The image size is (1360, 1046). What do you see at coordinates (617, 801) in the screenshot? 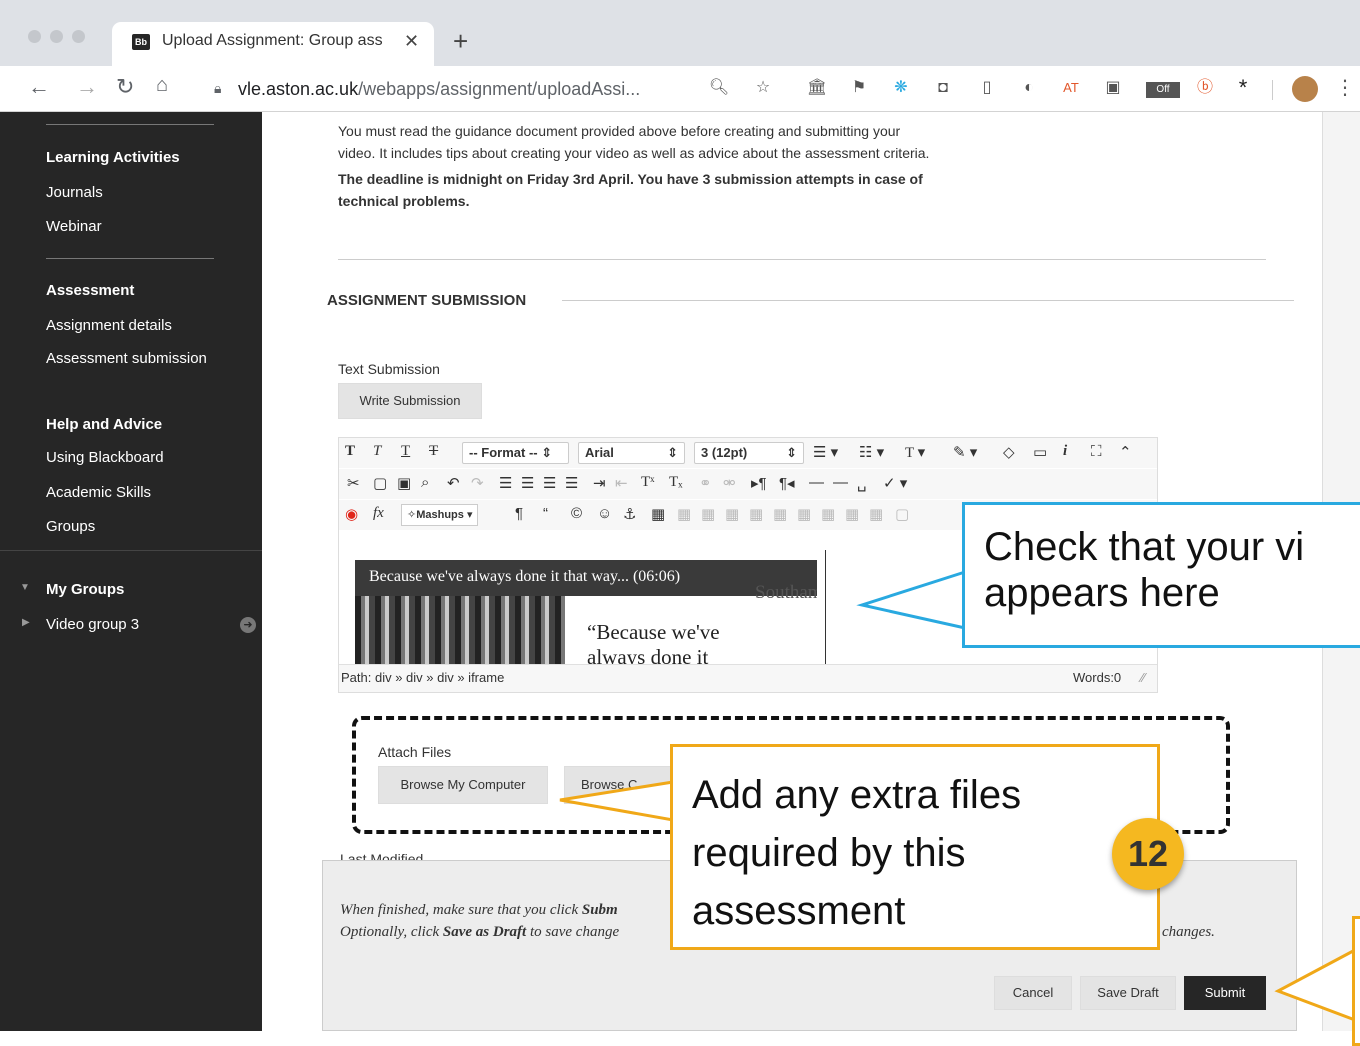
I see `orange-callout-pointer` at bounding box center [617, 801].